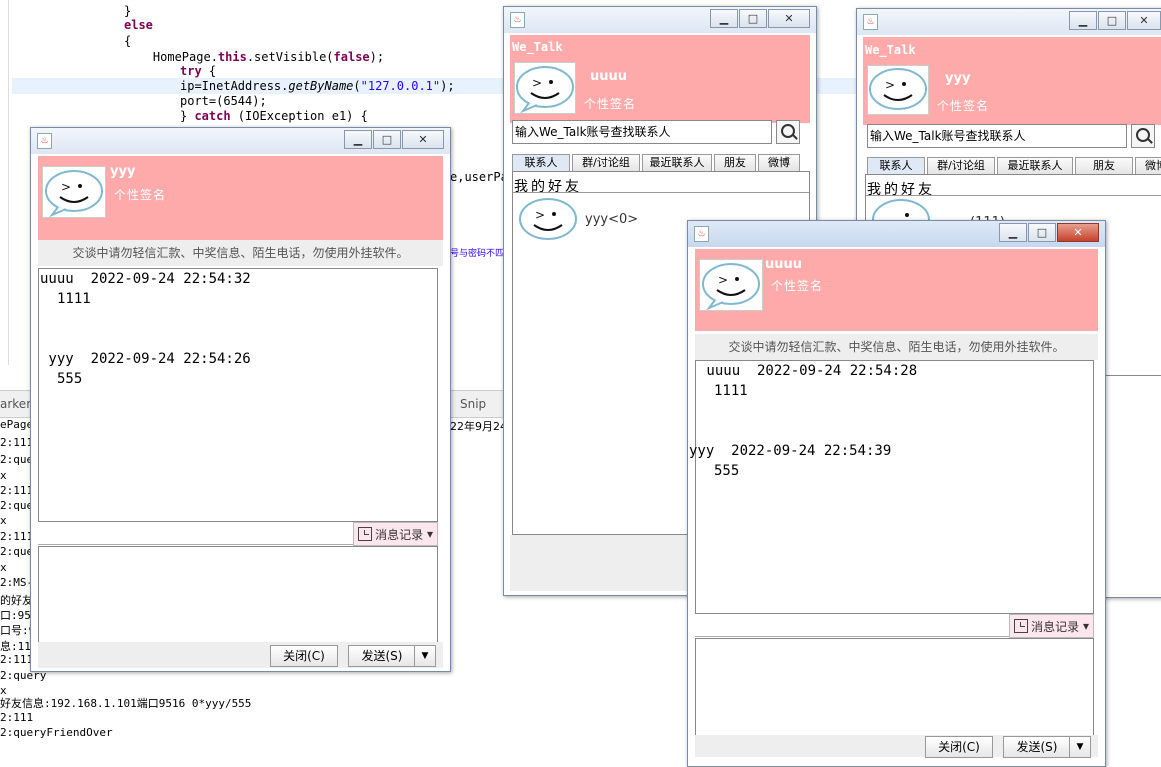 The height and width of the screenshot is (767, 1161). What do you see at coordinates (17, 459) in the screenshot?
I see `console-line: 2:que` at bounding box center [17, 459].